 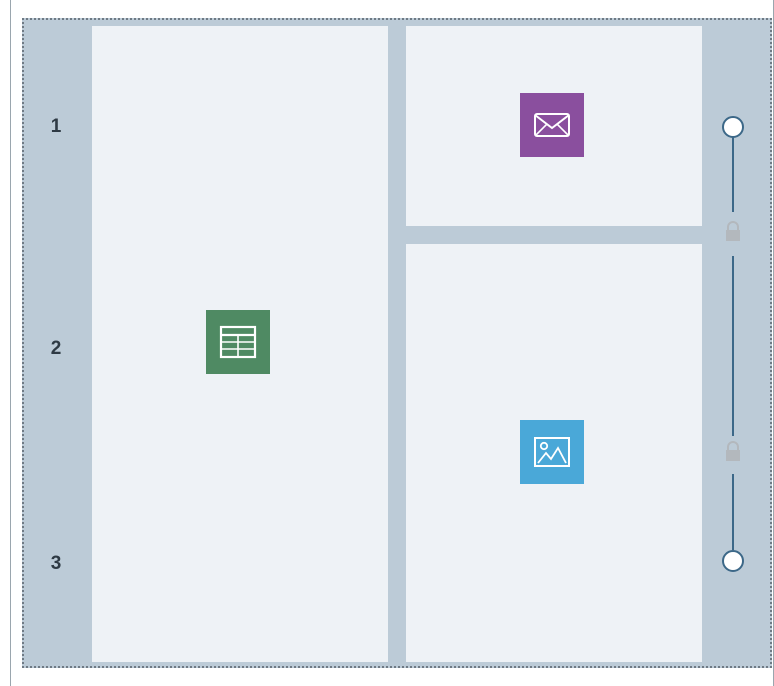 What do you see at coordinates (733, 346) in the screenshot?
I see `rail-segment-middle` at bounding box center [733, 346].